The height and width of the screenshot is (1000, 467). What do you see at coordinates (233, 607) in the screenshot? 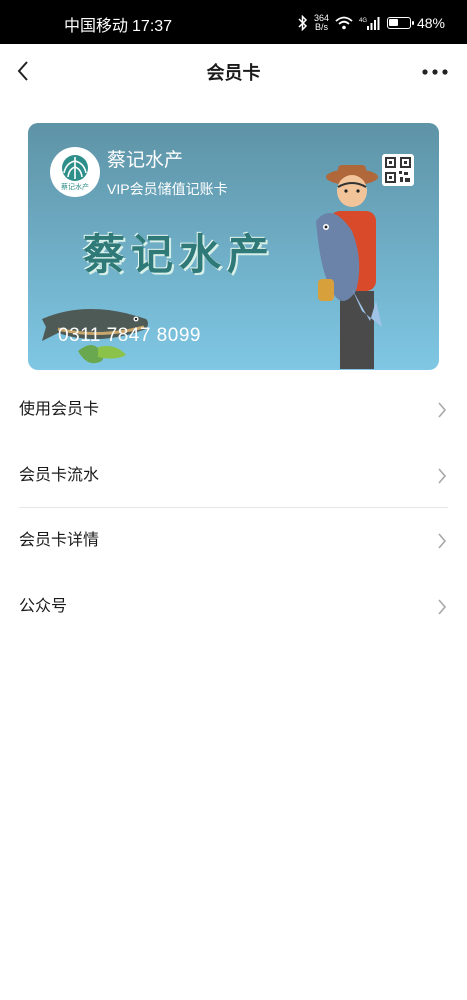
I see `menu-item-official-account: 公众号` at bounding box center [233, 607].